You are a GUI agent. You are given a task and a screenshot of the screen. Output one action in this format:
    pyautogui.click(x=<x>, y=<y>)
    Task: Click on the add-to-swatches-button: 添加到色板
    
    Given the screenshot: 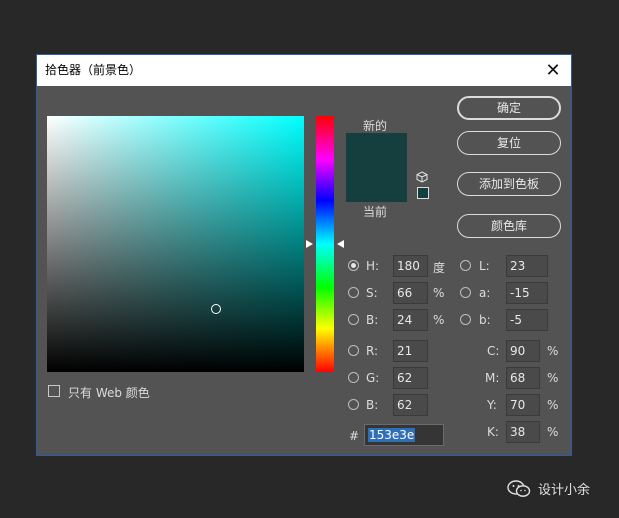 What is the action you would take?
    pyautogui.click(x=509, y=184)
    